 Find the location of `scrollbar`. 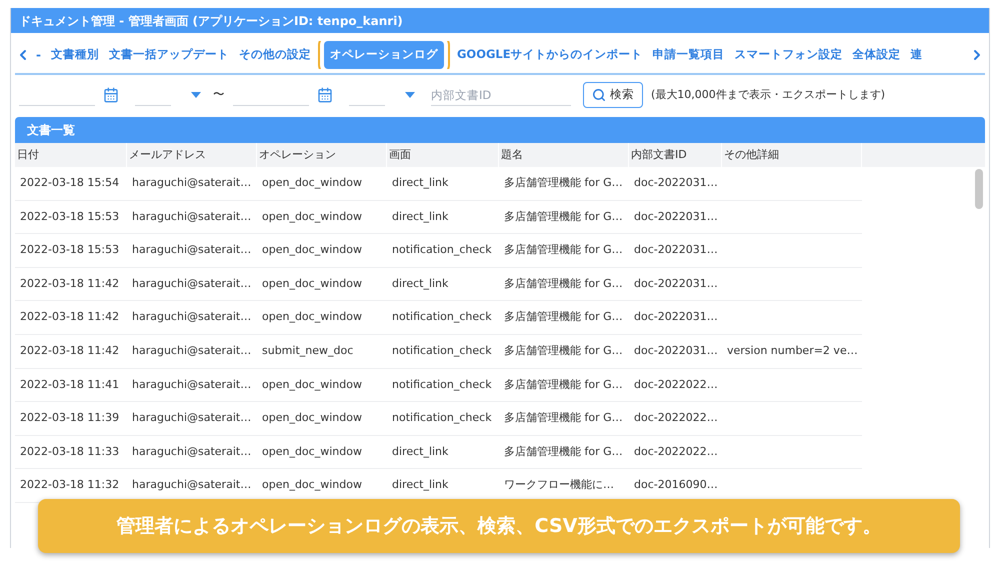

scrollbar is located at coordinates (979, 189).